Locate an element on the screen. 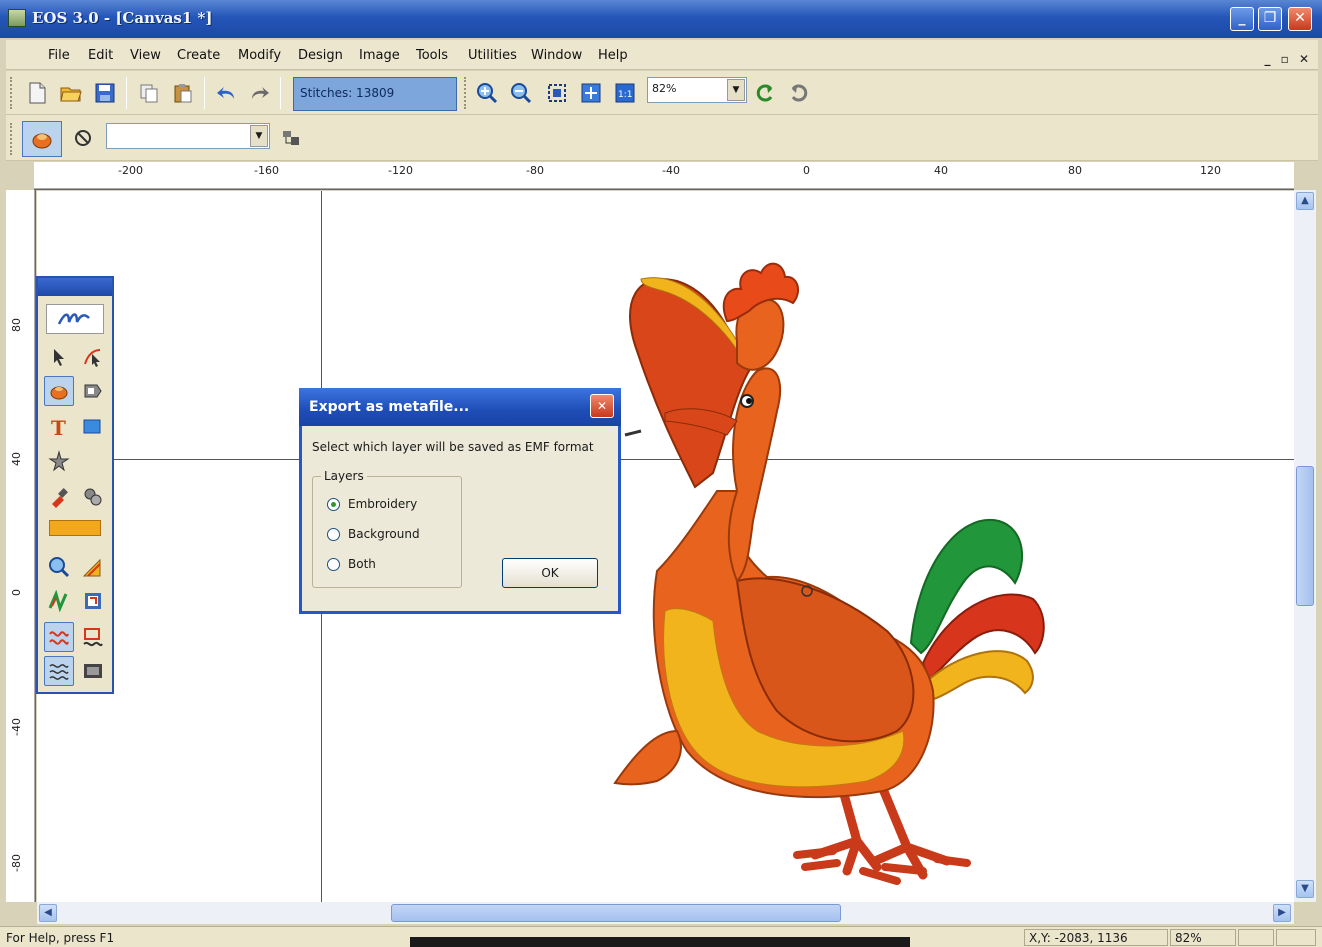 The image size is (1322, 947). menu-tools: Tools is located at coordinates (432, 55).